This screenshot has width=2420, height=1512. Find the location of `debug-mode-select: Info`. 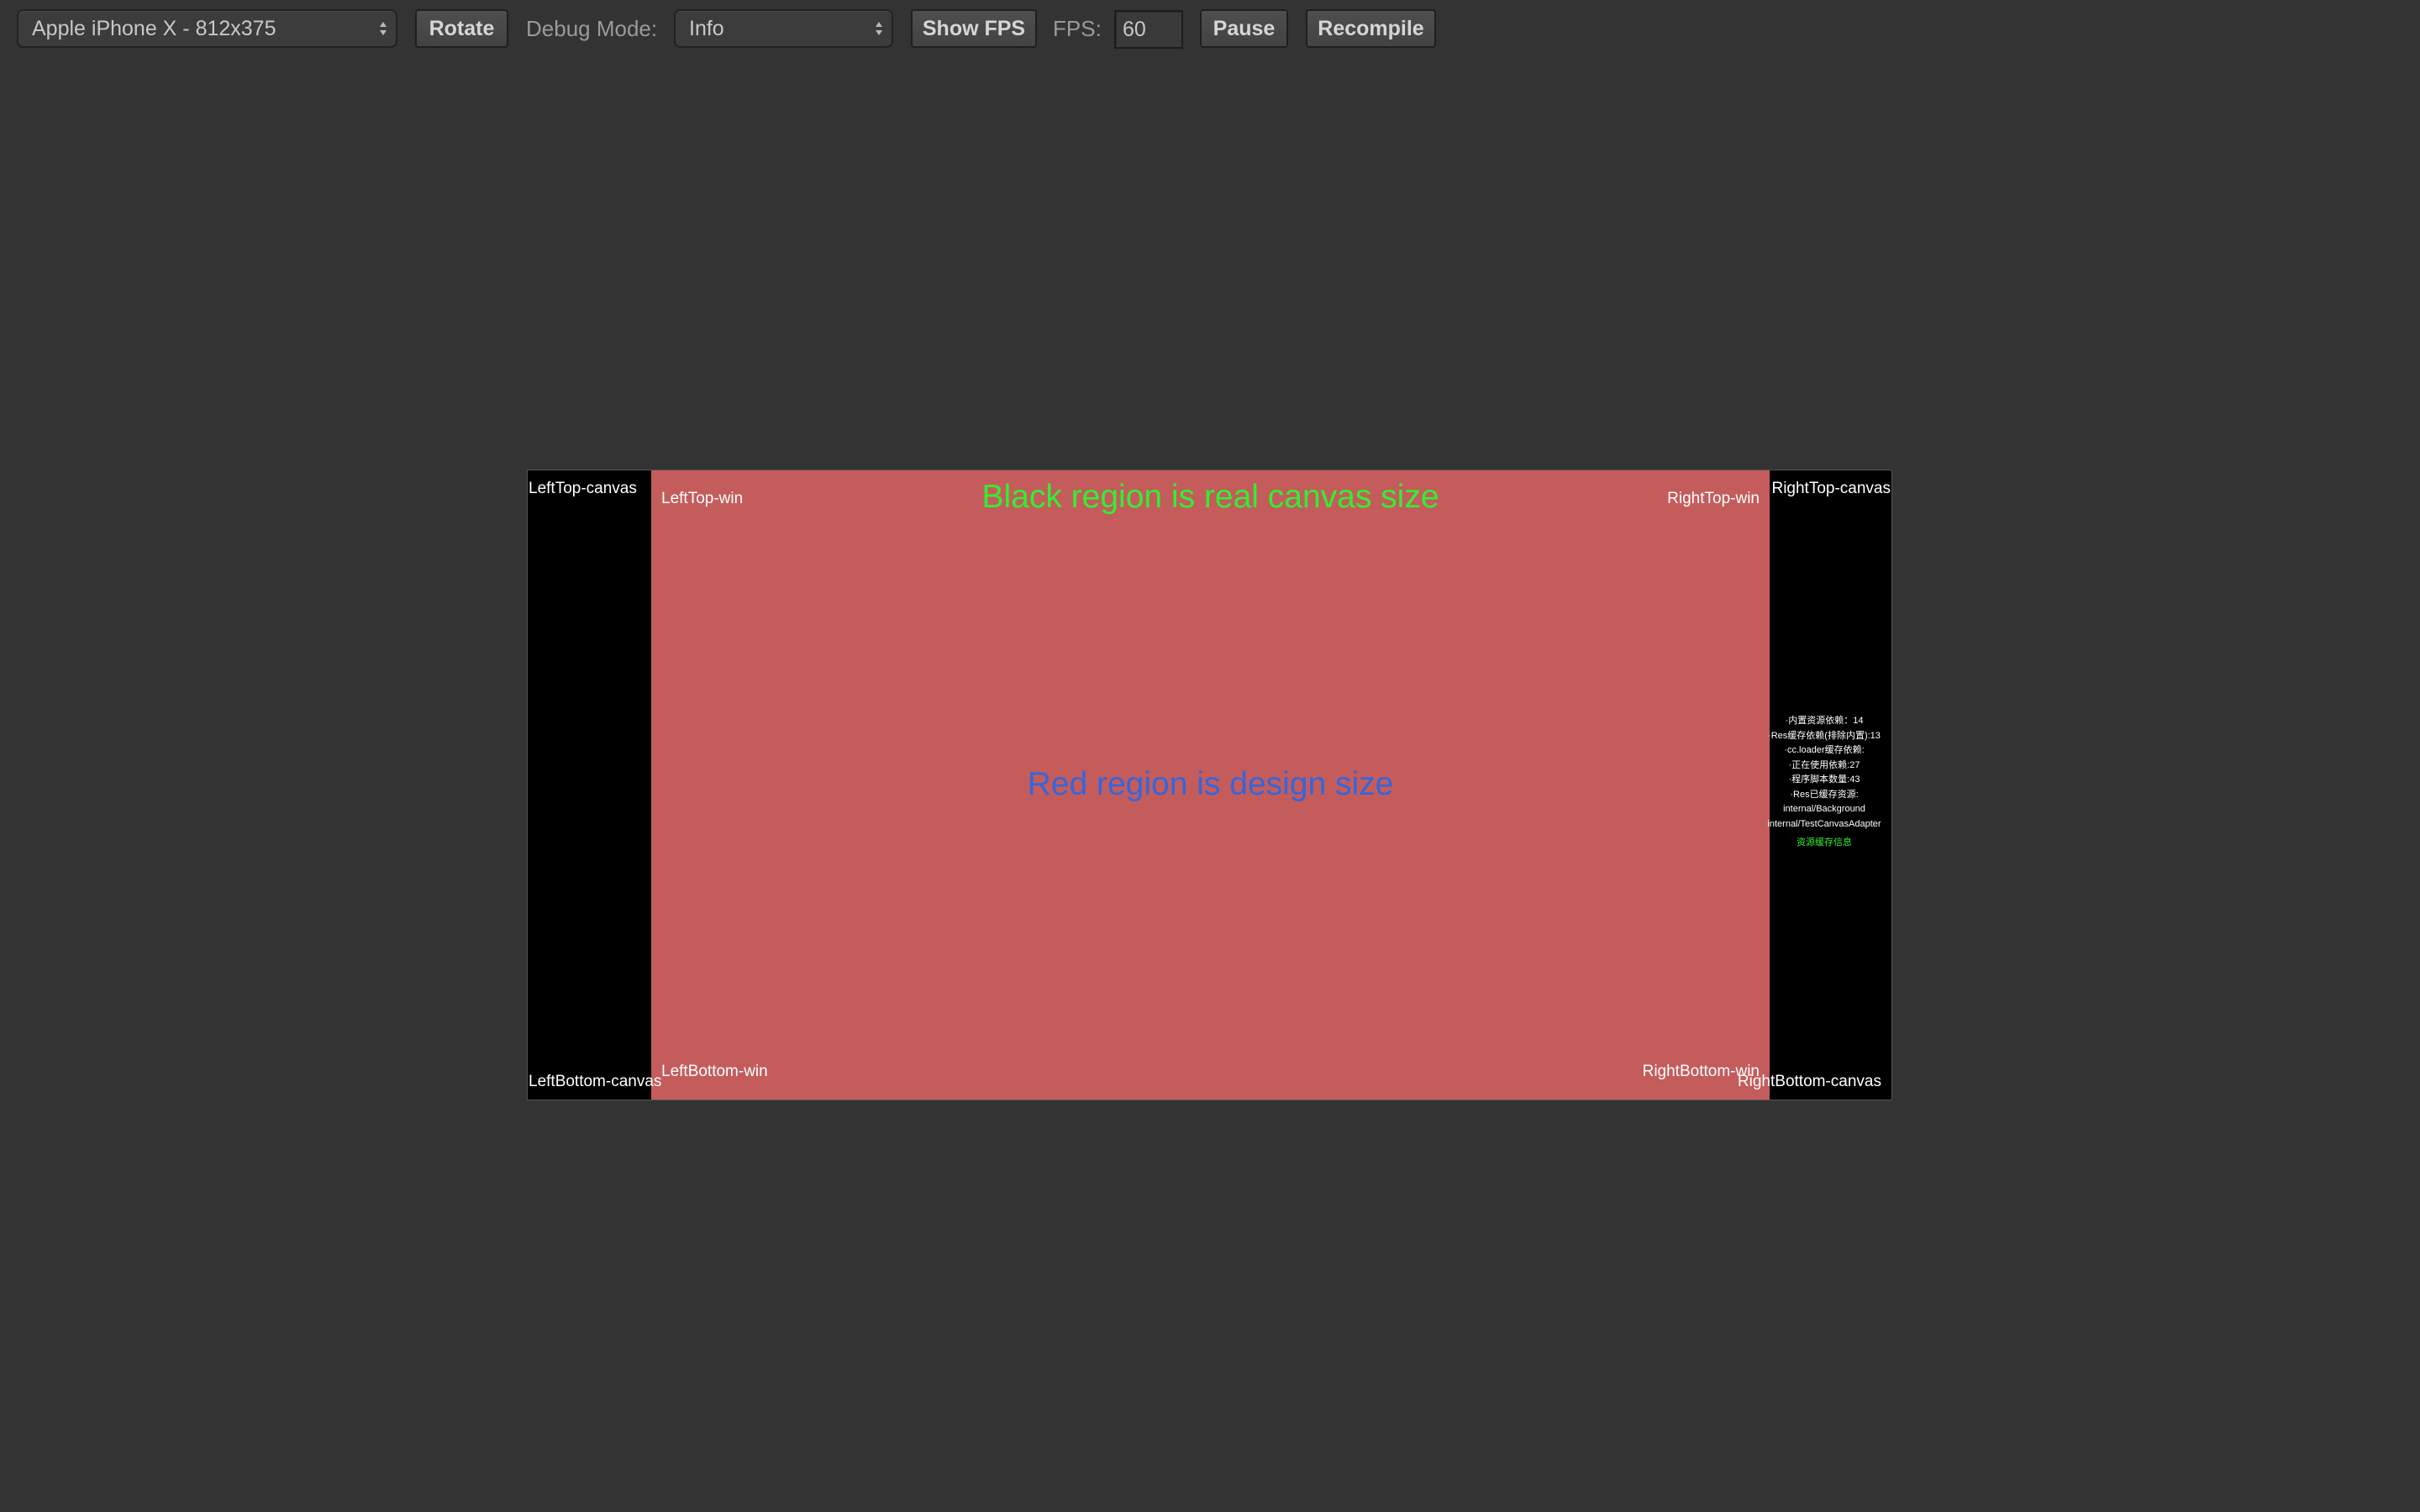

debug-mode-select: Info is located at coordinates (783, 28).